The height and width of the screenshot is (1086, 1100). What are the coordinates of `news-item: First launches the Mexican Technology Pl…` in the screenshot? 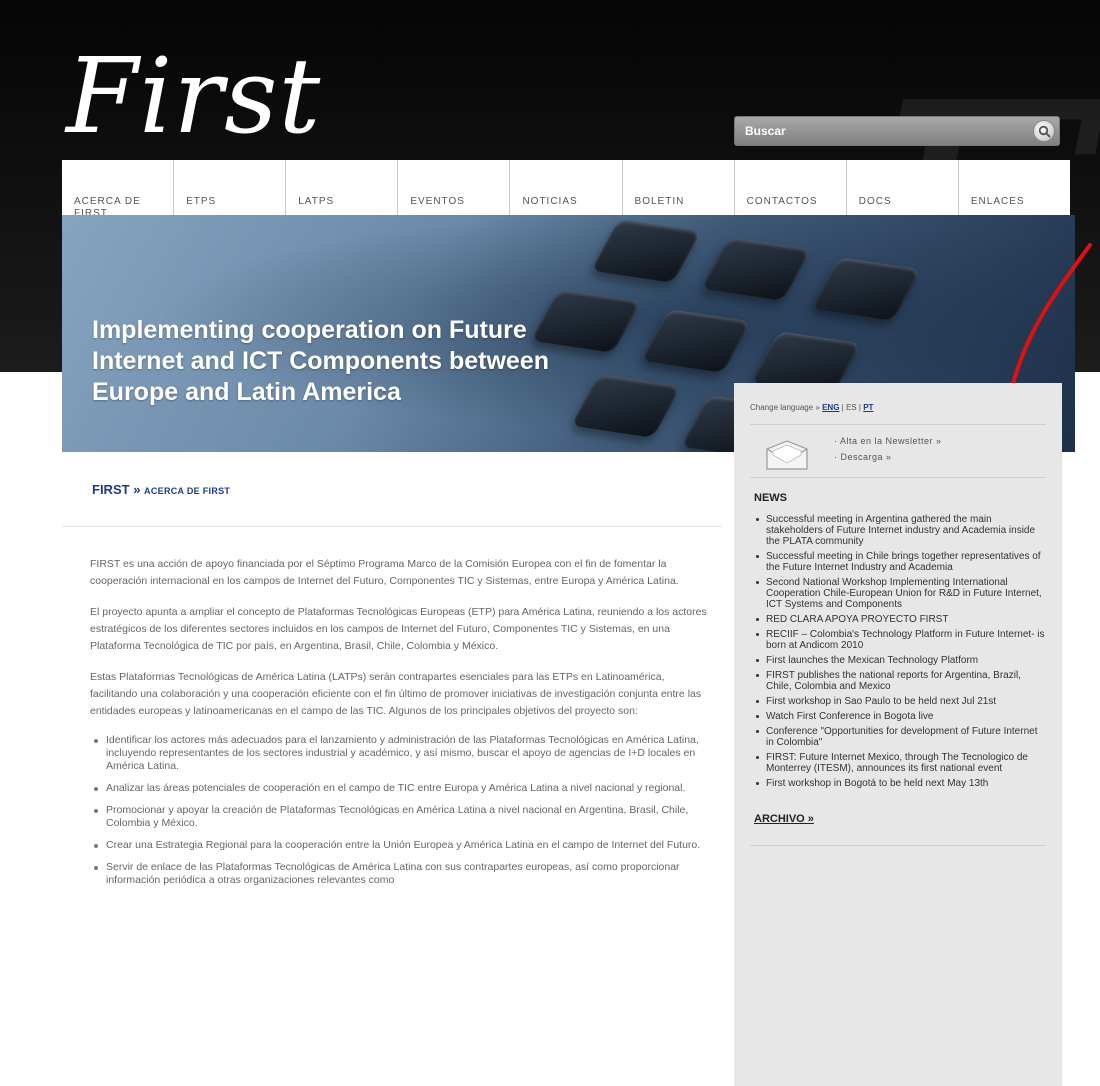 It's located at (900, 660).